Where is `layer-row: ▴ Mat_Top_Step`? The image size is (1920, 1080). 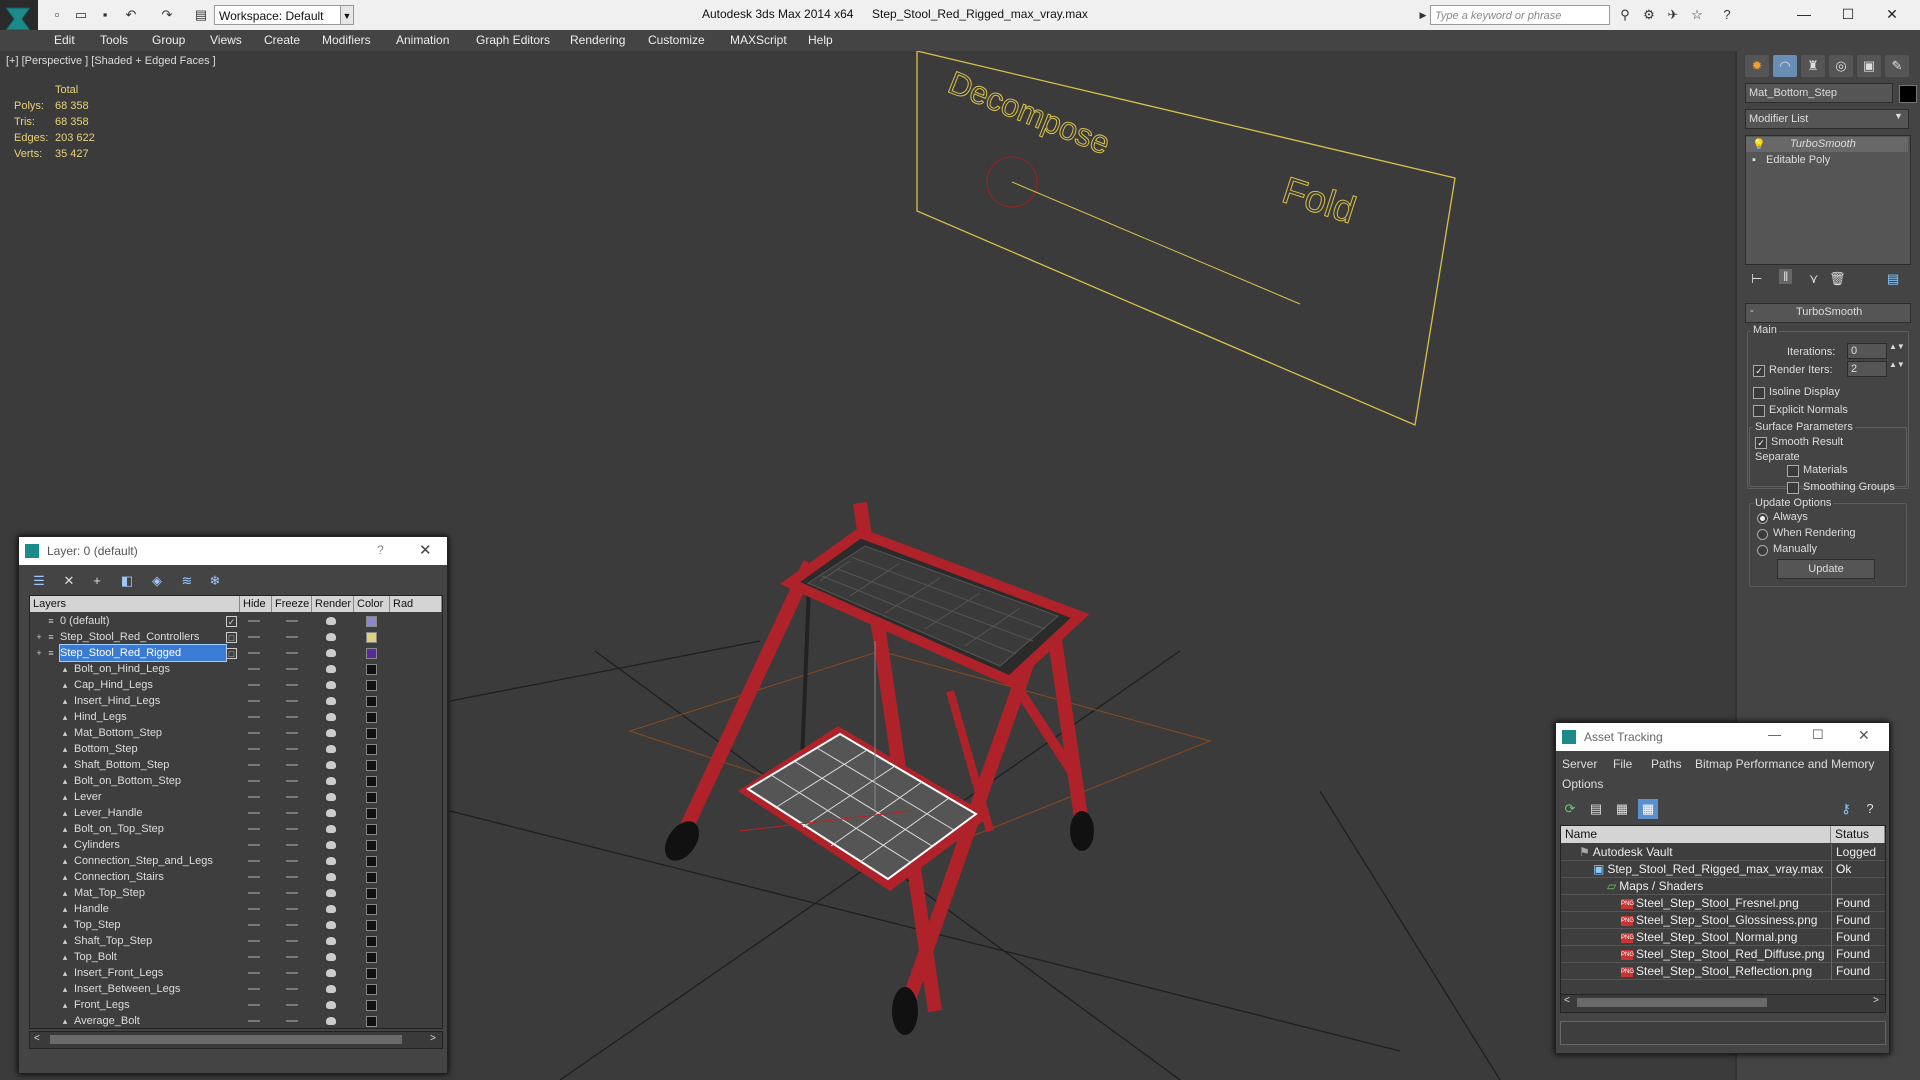 layer-row: ▴ Mat_Top_Step is located at coordinates (236, 893).